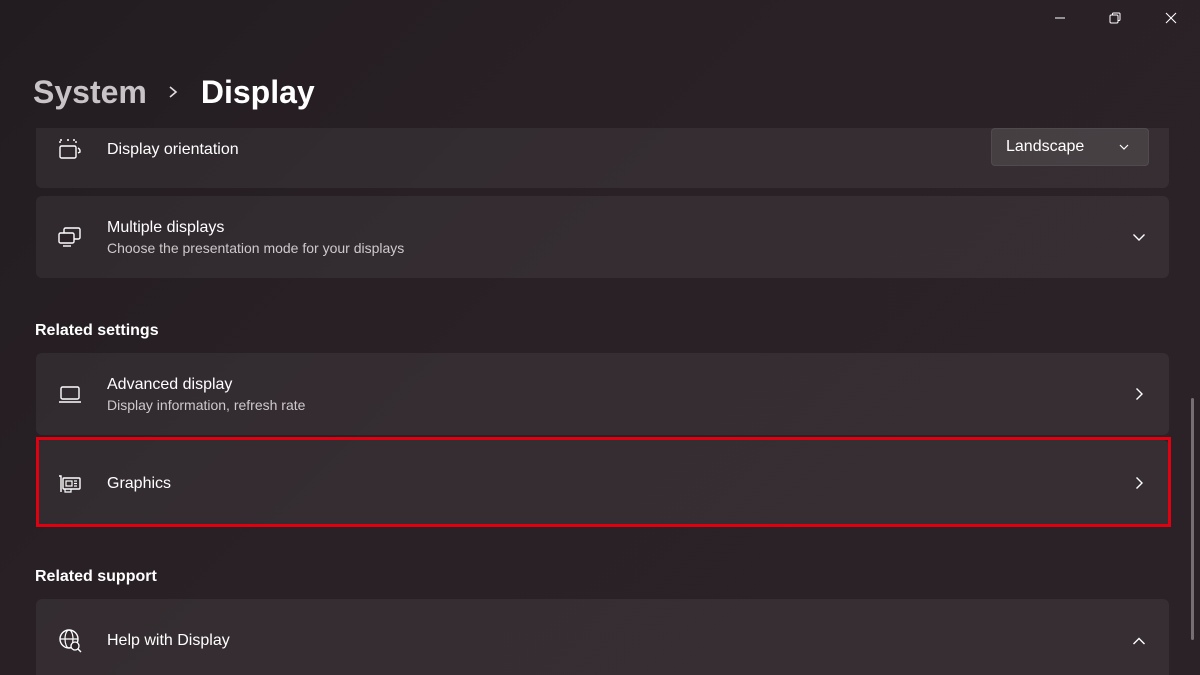 The image size is (1200, 675). What do you see at coordinates (170, 384) in the screenshot?
I see `advanced-display-title: Advanced display` at bounding box center [170, 384].